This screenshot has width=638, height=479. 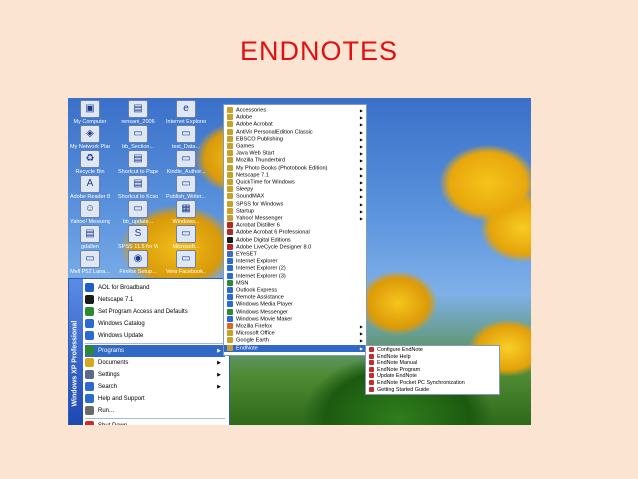 What do you see at coordinates (155, 399) in the screenshot?
I see `start-item-help-and-support: Help and Support` at bounding box center [155, 399].